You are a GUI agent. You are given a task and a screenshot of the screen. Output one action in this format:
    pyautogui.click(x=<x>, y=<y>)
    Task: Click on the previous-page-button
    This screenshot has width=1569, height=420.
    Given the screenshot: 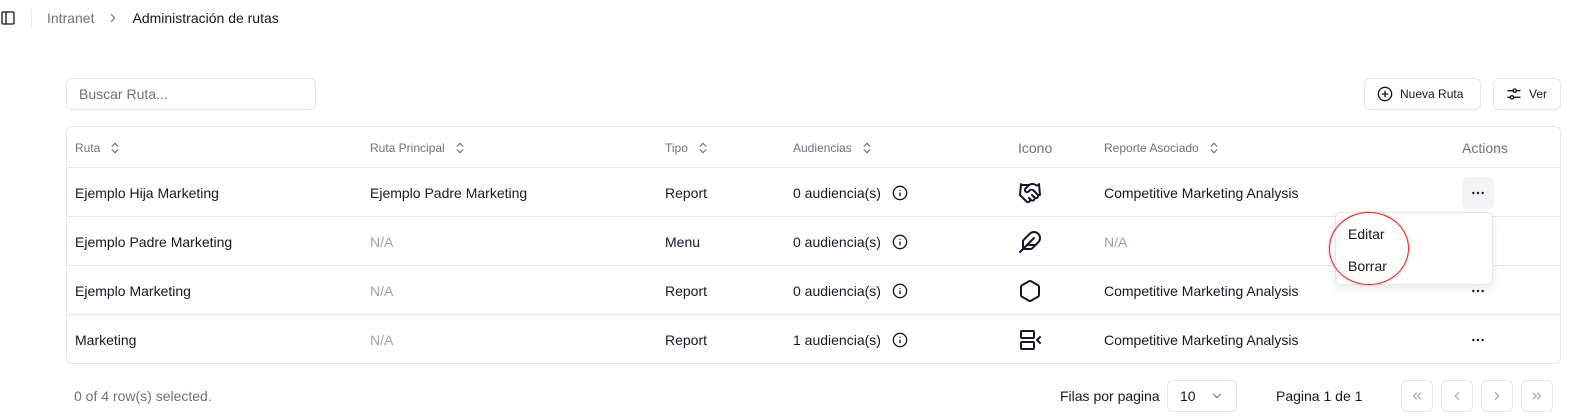 What is the action you would take?
    pyautogui.click(x=1457, y=396)
    